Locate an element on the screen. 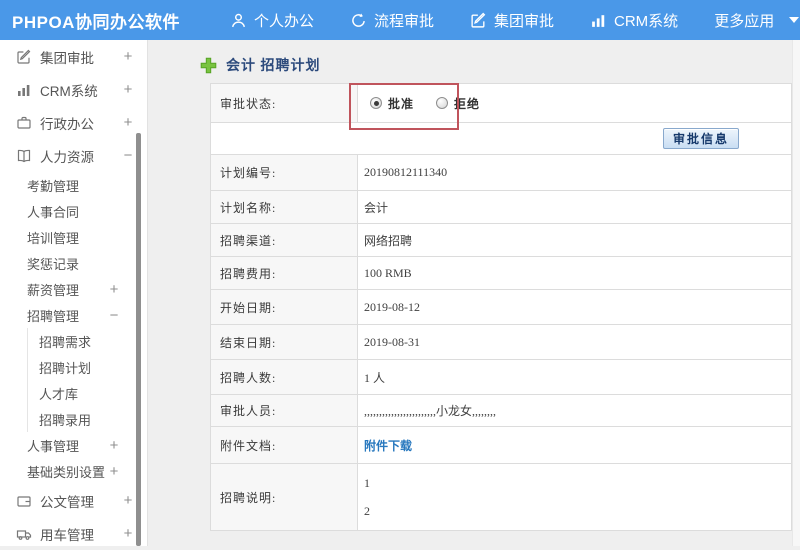  table-row: 结束日期: 2019-08-31 is located at coordinates (501, 342).